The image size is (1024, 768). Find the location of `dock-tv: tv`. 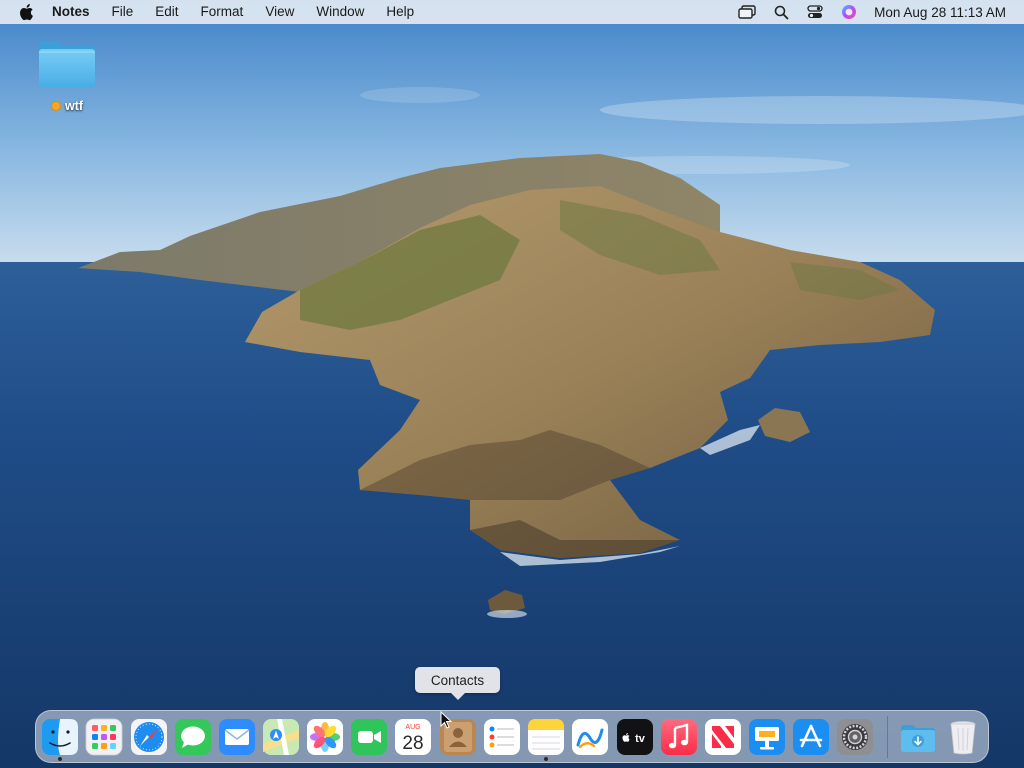

dock-tv: tv is located at coordinates (635, 737).